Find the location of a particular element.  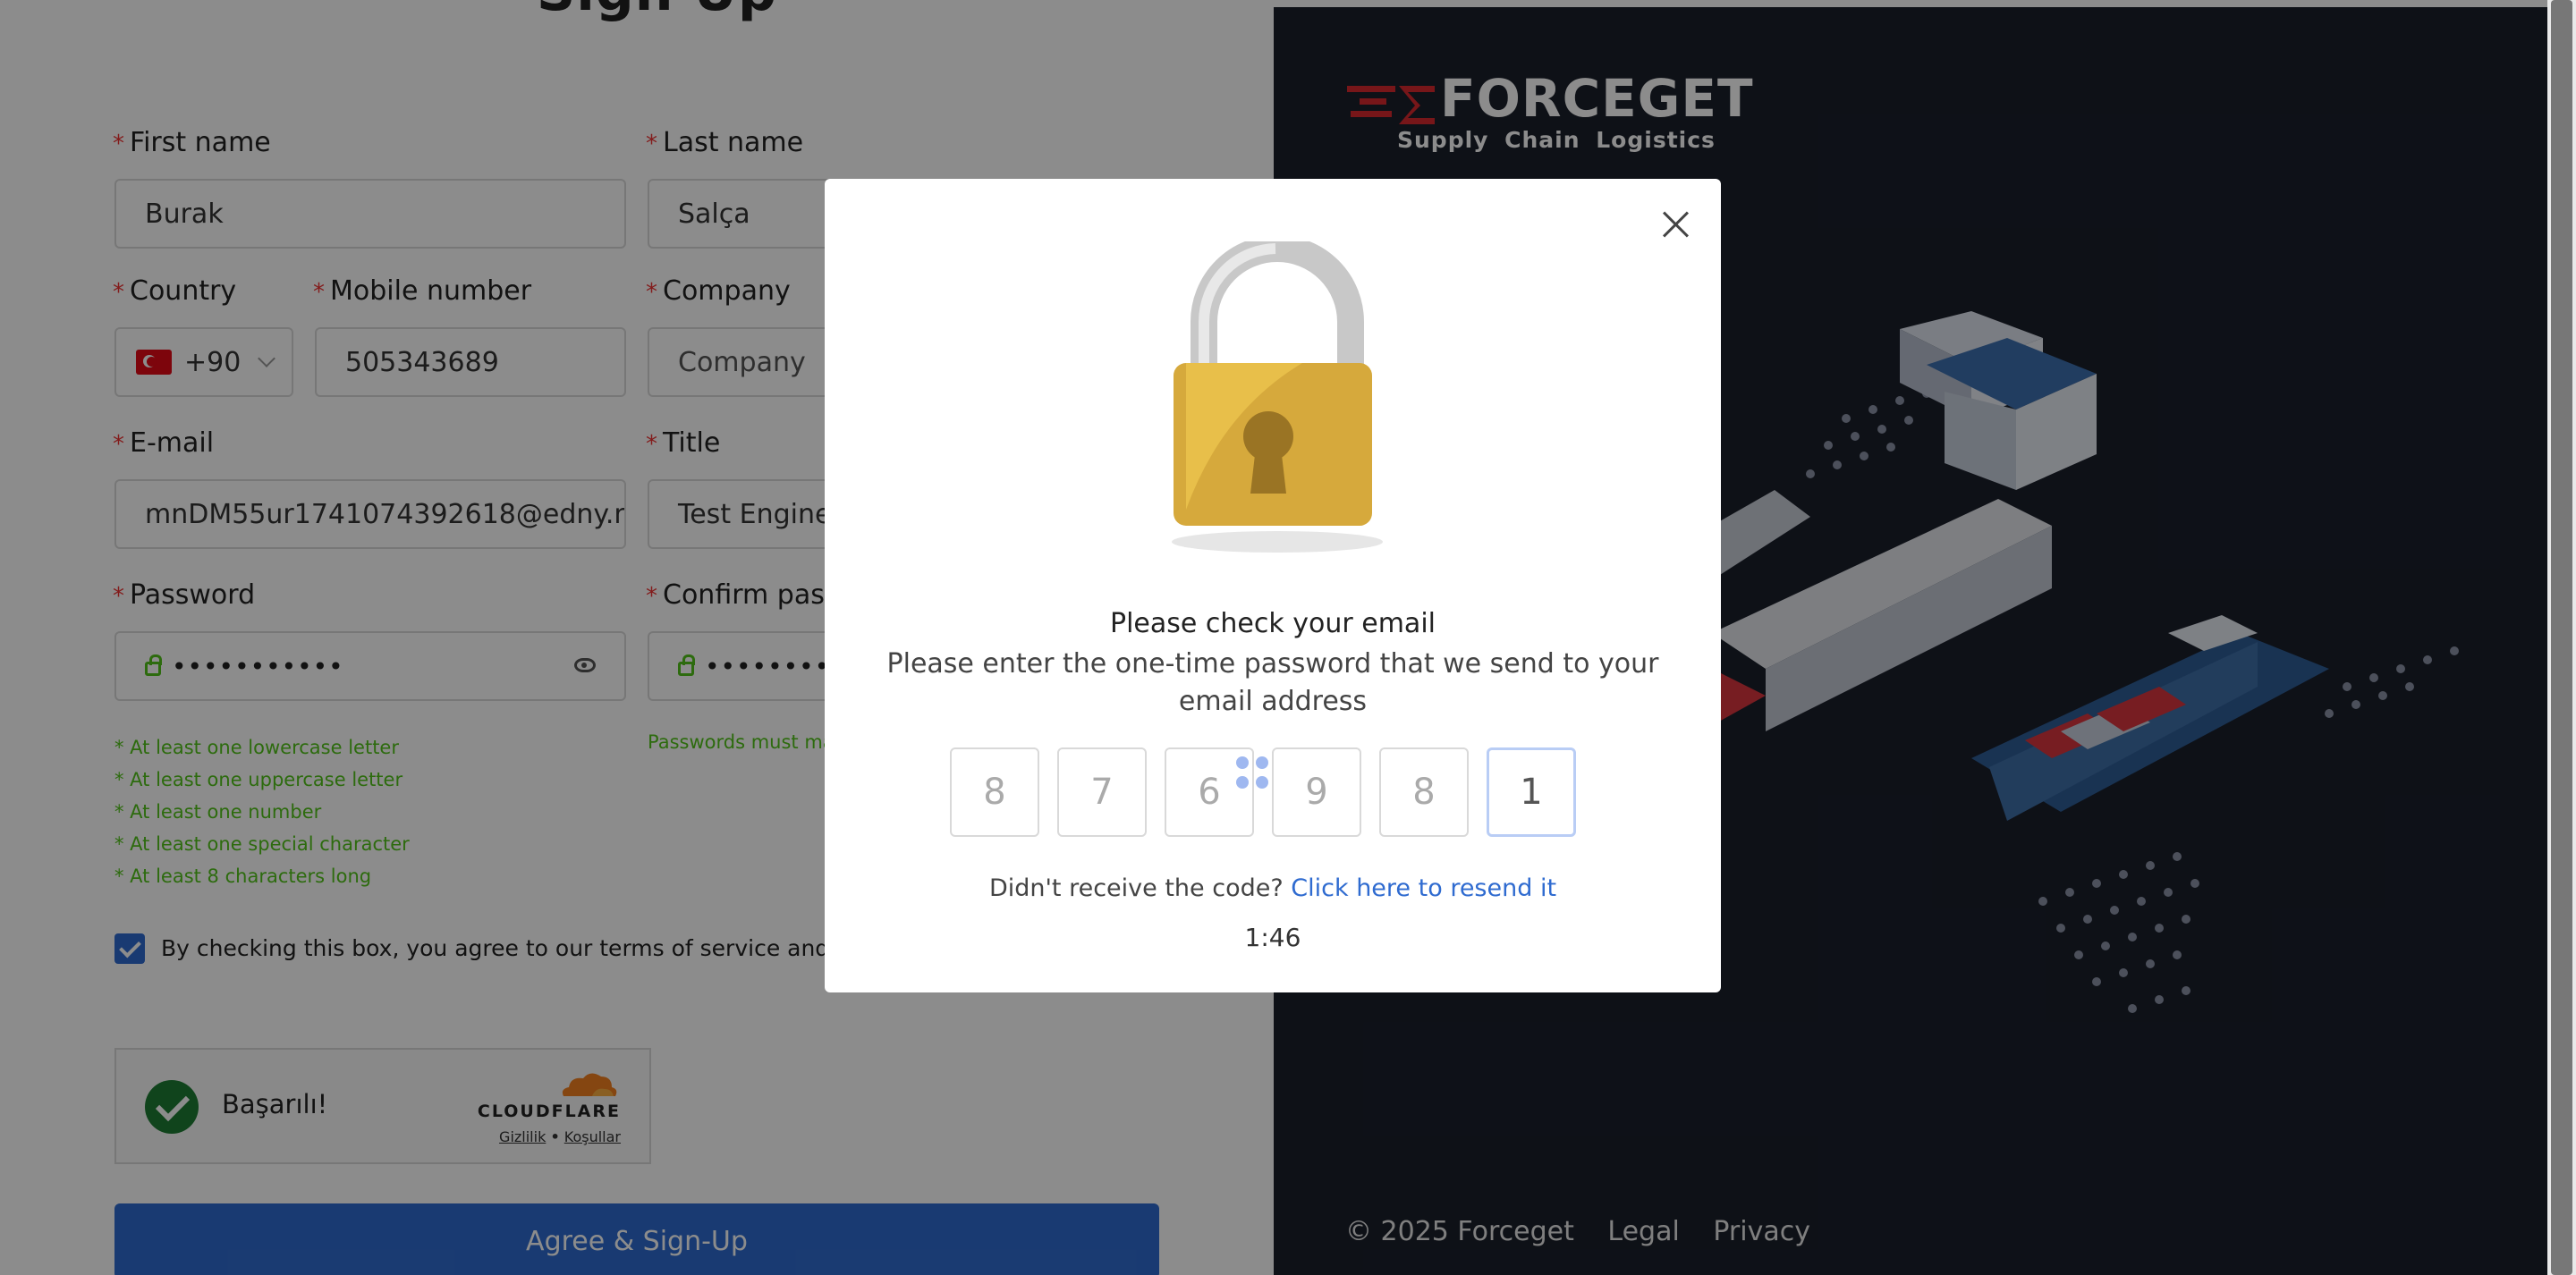

otp-digit-input: 1 is located at coordinates (1531, 792).